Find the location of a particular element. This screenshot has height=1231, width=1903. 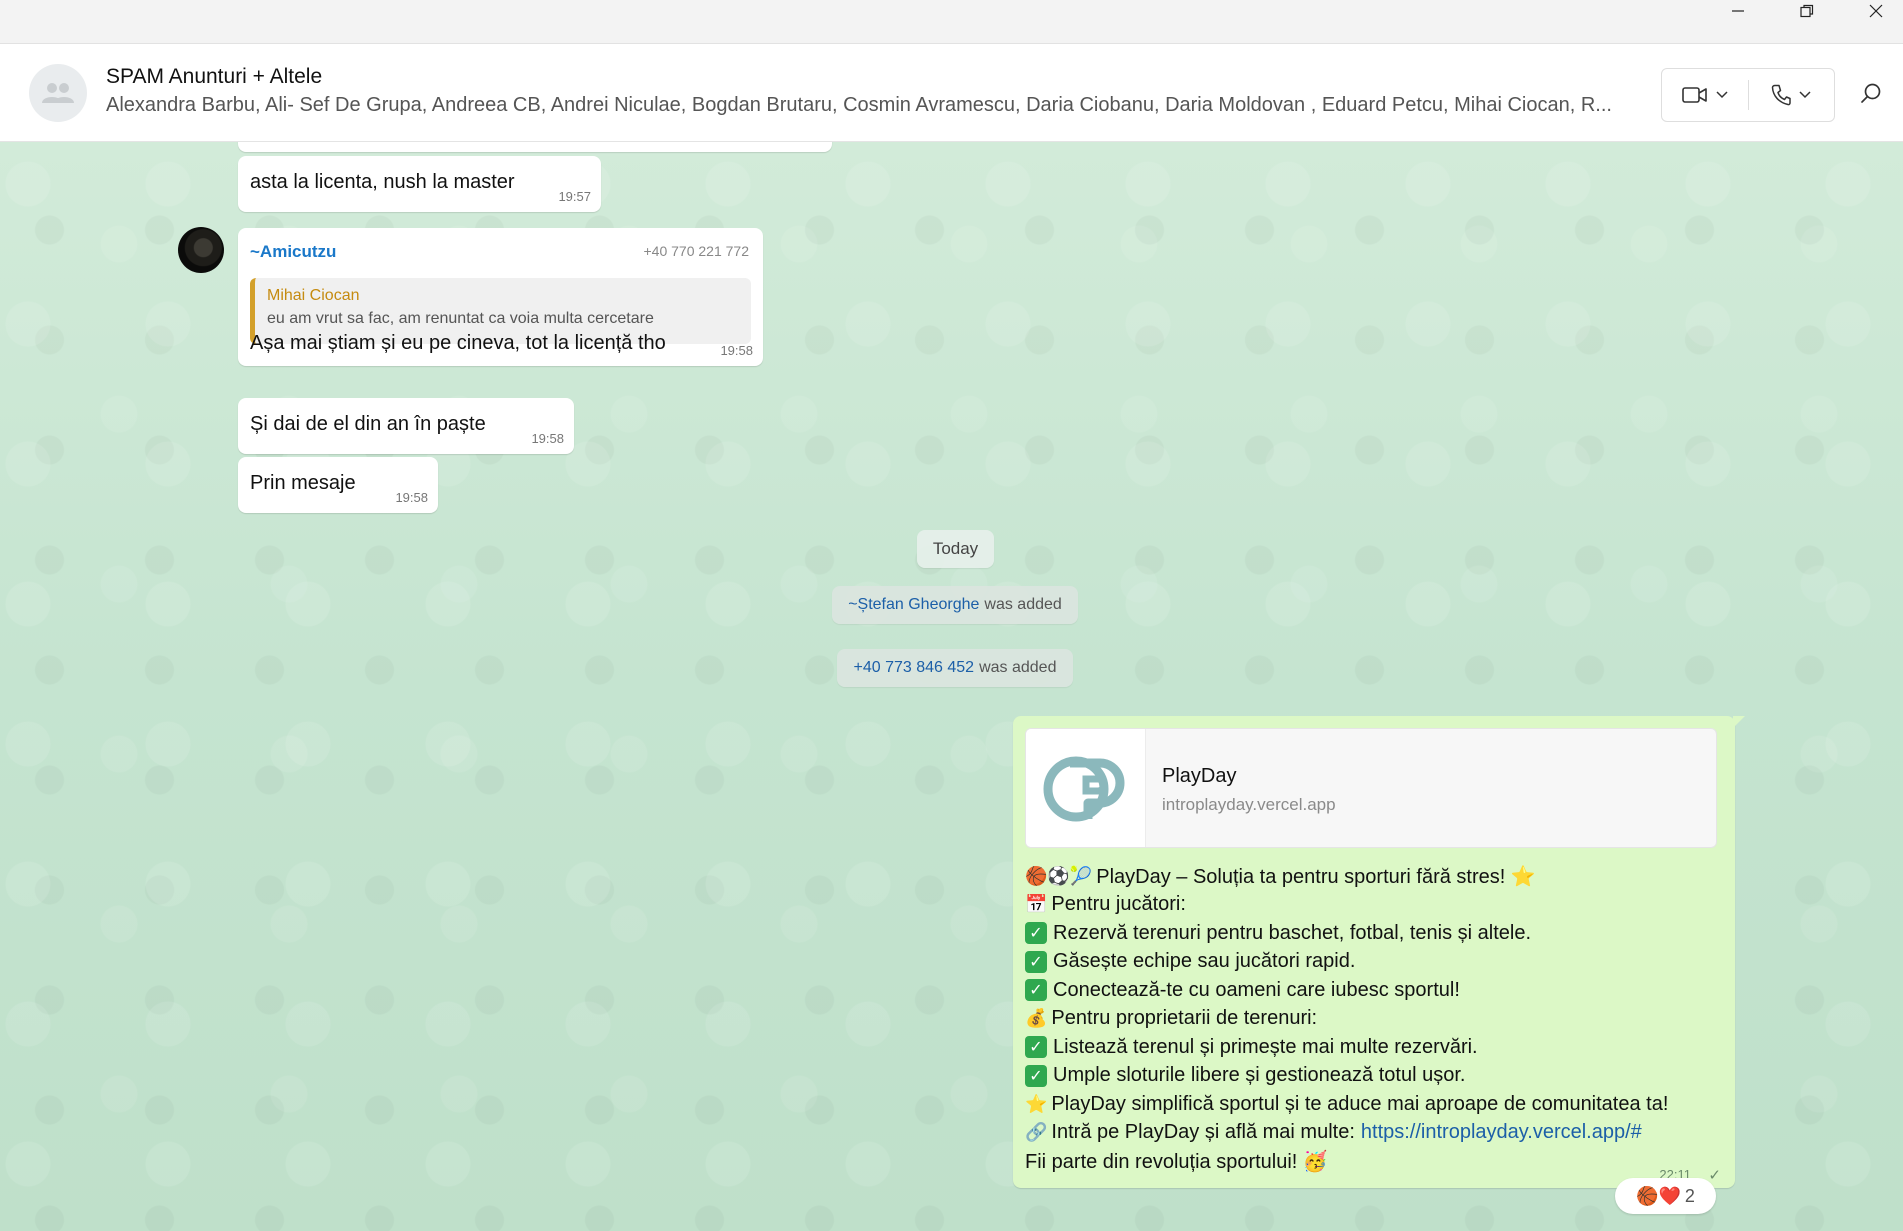

group-avatar is located at coordinates (58, 93).